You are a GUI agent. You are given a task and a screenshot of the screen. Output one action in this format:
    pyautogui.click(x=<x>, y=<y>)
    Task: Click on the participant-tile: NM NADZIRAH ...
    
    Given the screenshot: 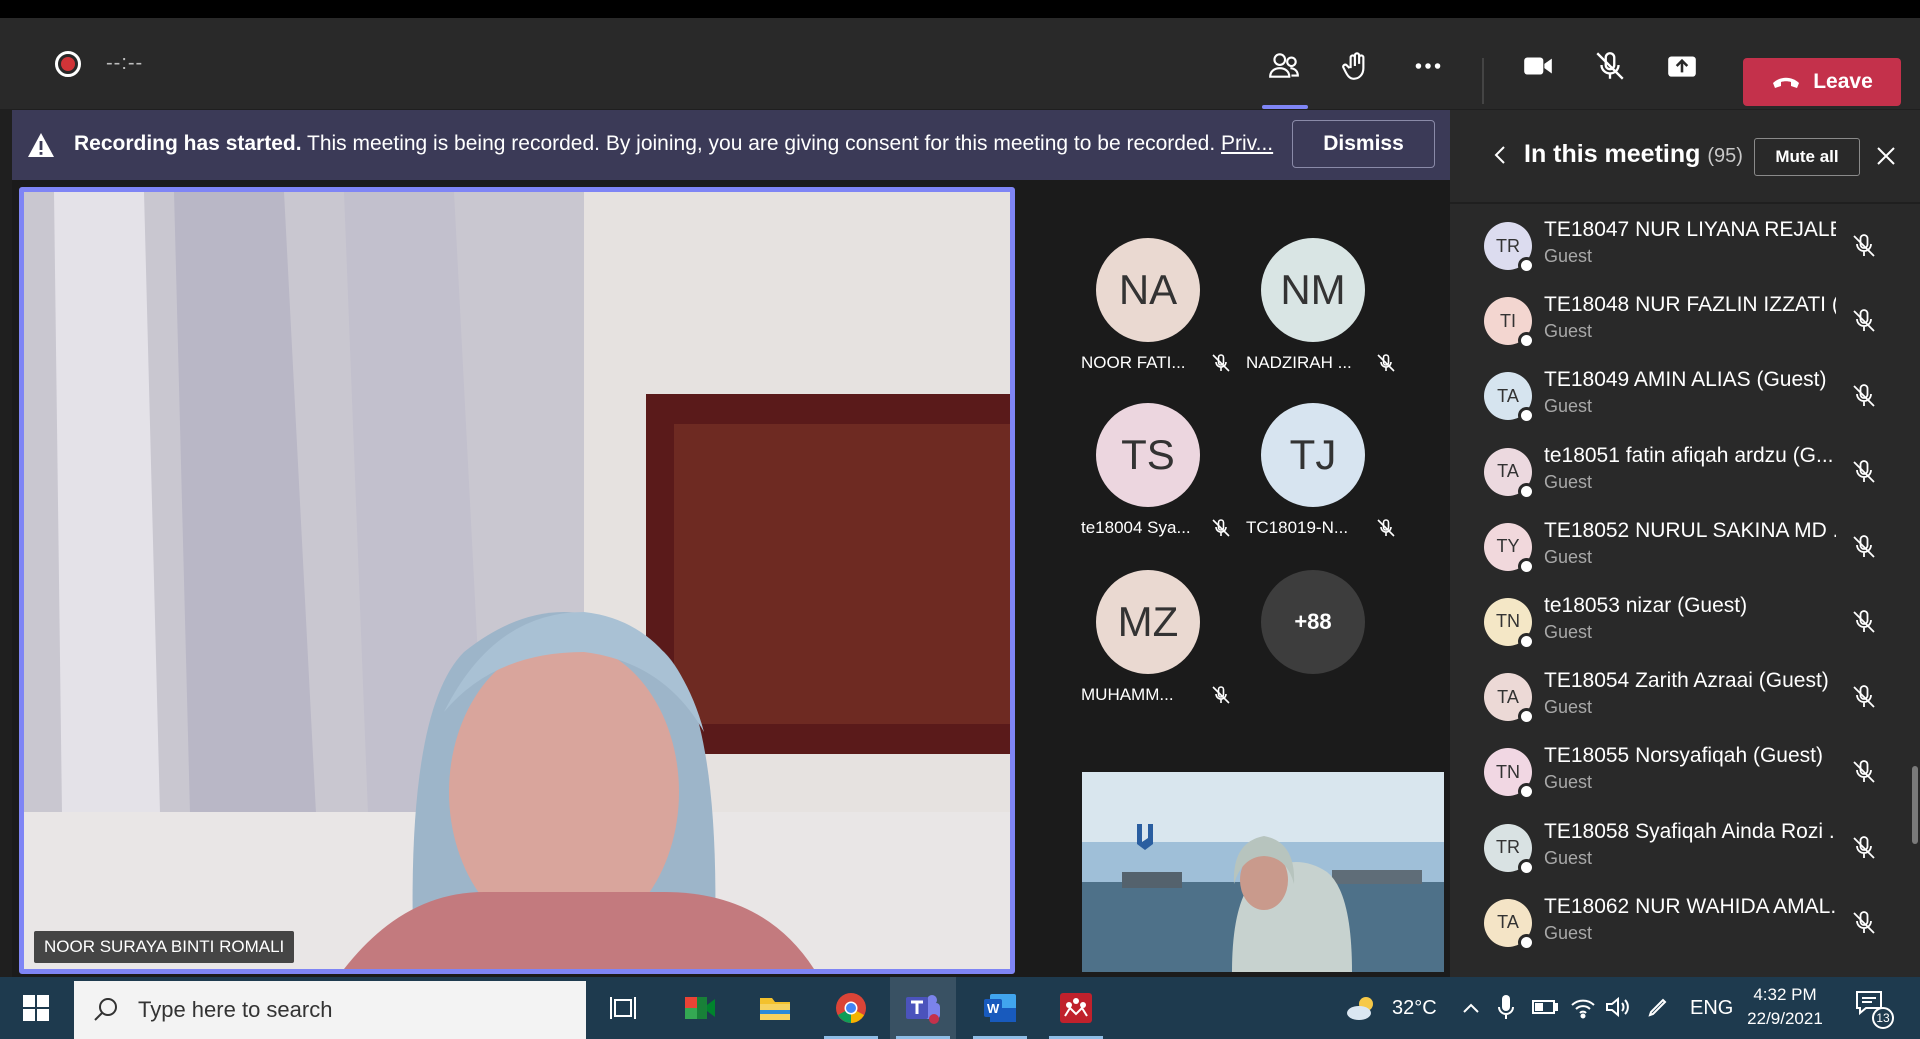 What is the action you would take?
    pyautogui.click(x=1321, y=305)
    